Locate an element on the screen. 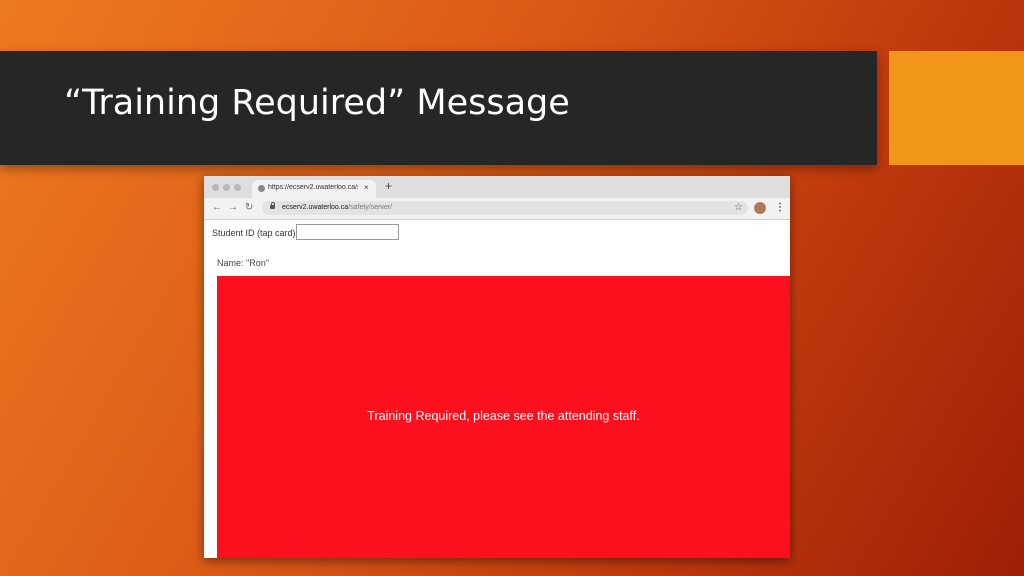  tab-title: https://ecserv2.uwaterloo.ca/sa is located at coordinates (313, 187).